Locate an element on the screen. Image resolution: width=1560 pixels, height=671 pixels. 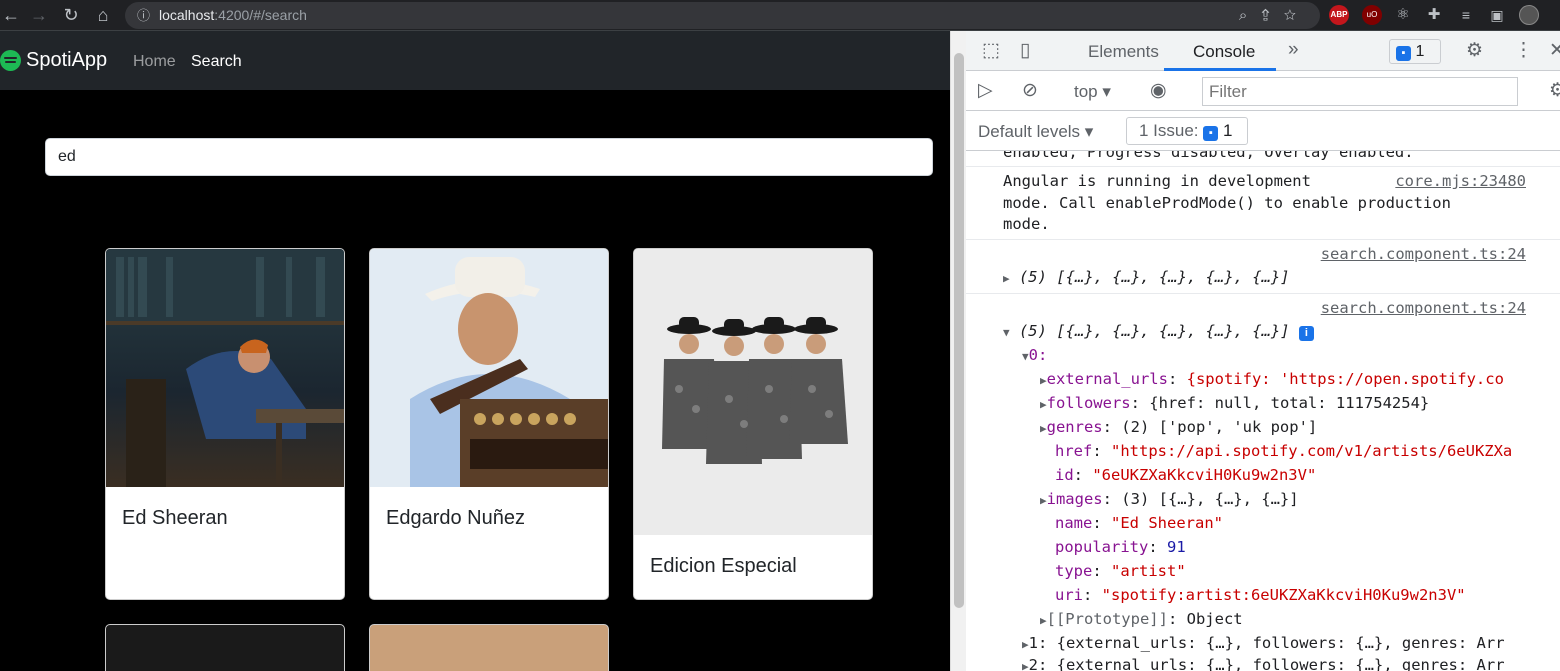
clear-console-icon: ⊘ is located at coordinates (1030, 90).